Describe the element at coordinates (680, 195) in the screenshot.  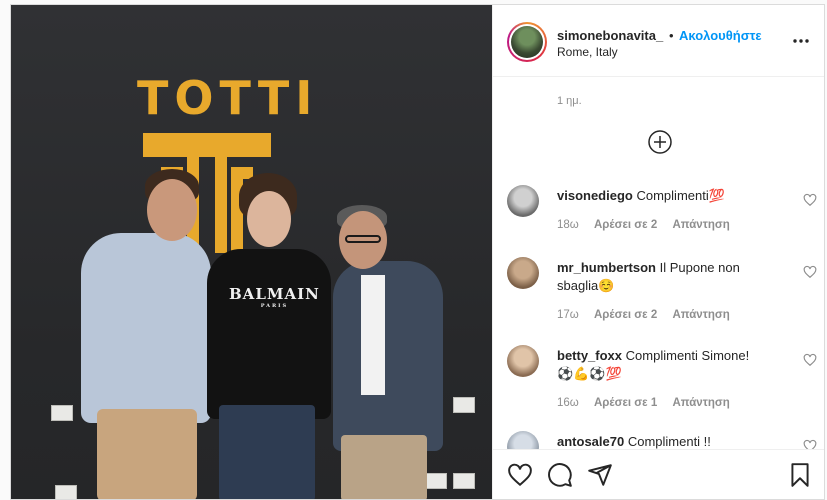
I see `comment-body: Complimenti💯` at that location.